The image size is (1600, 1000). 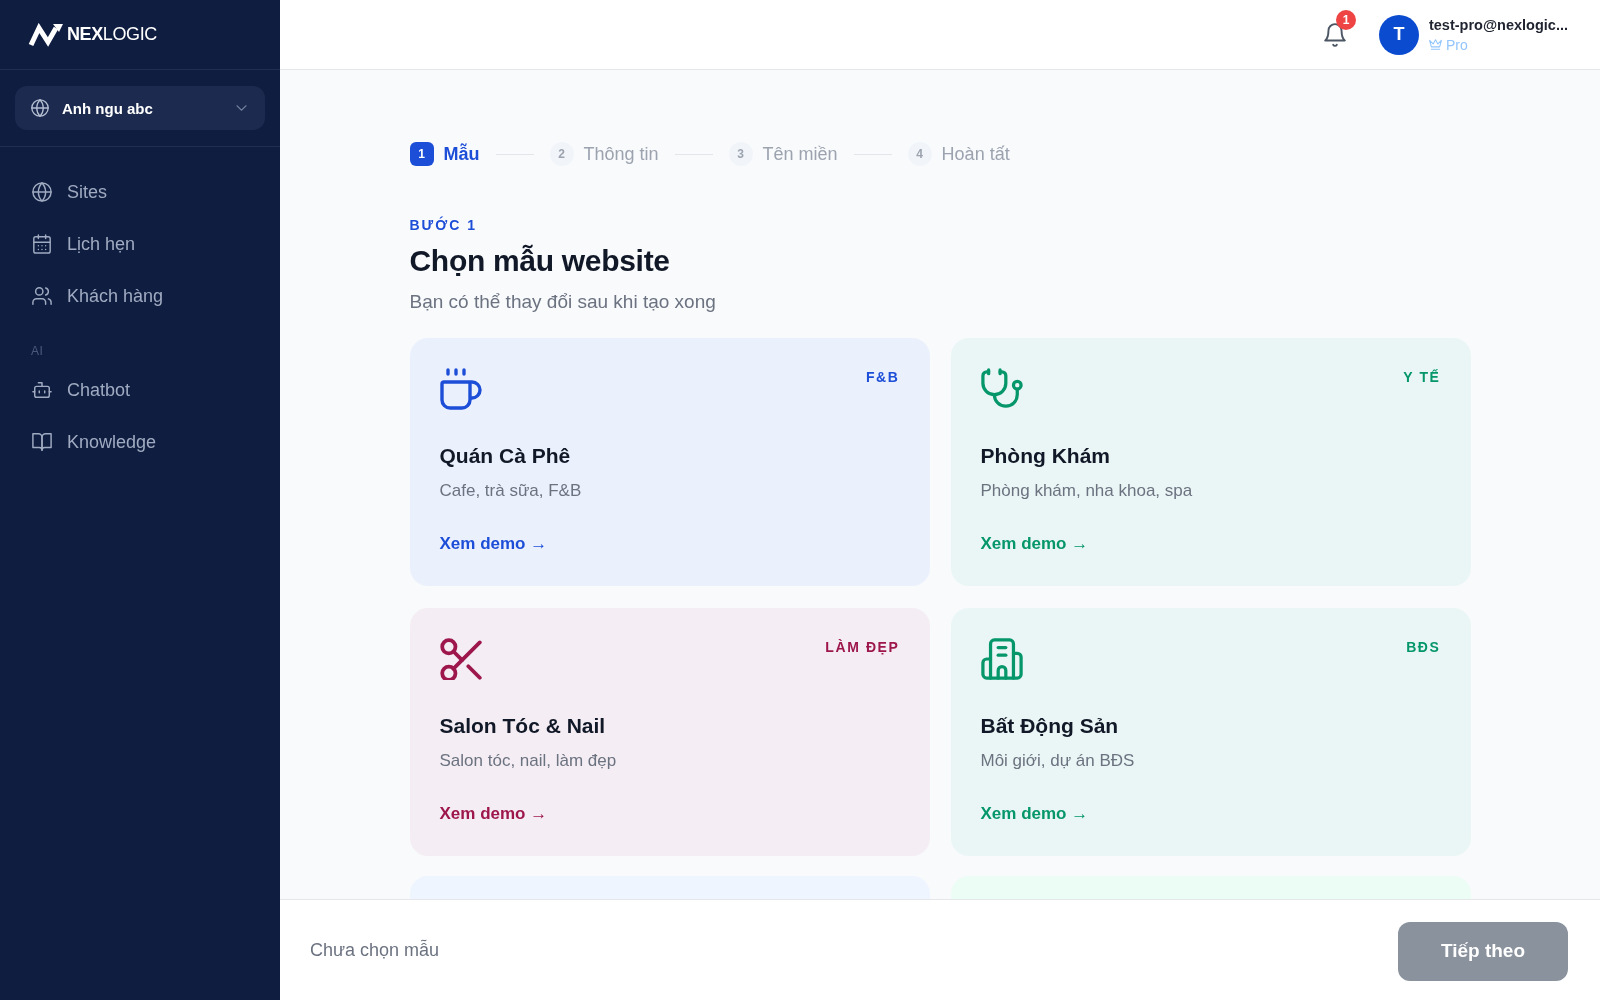 What do you see at coordinates (800, 154) in the screenshot?
I see `step-label: Tên miền` at bounding box center [800, 154].